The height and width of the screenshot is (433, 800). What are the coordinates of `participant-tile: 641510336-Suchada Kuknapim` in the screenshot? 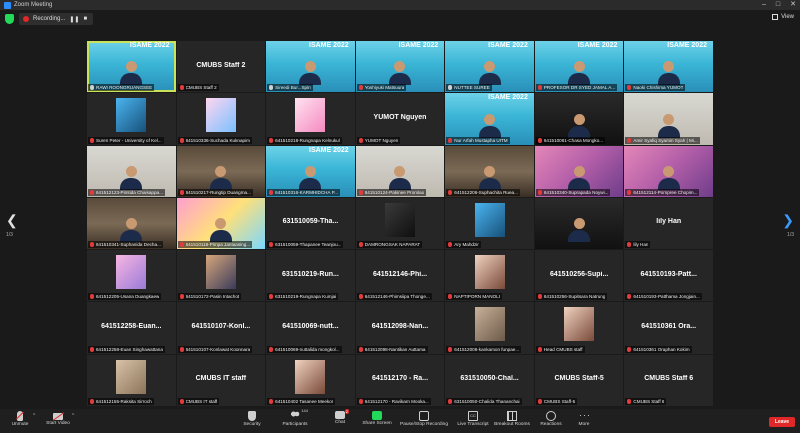 It's located at (221, 119).